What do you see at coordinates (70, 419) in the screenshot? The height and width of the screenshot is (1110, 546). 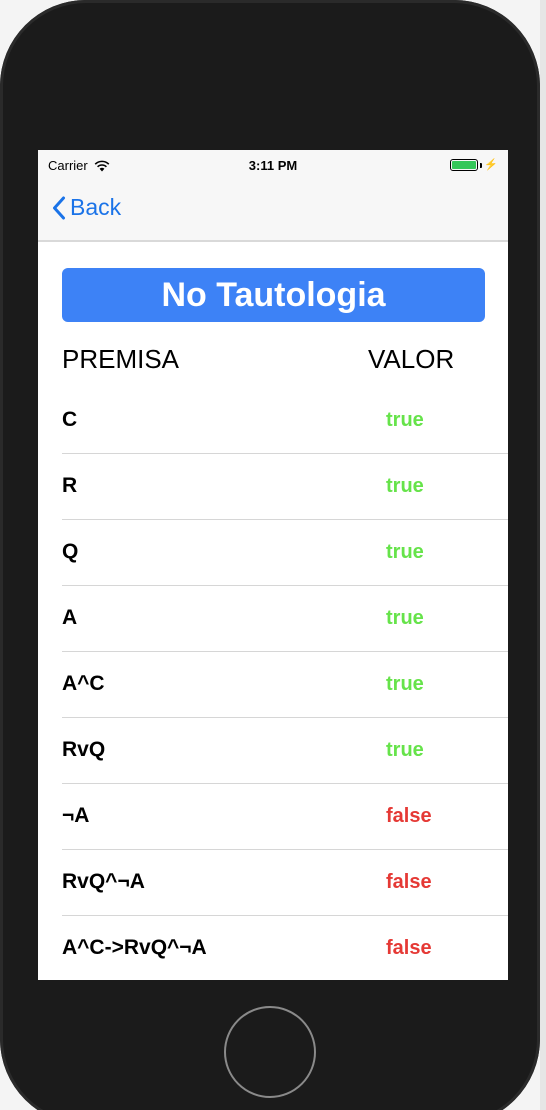 I see `premise-label: C` at bounding box center [70, 419].